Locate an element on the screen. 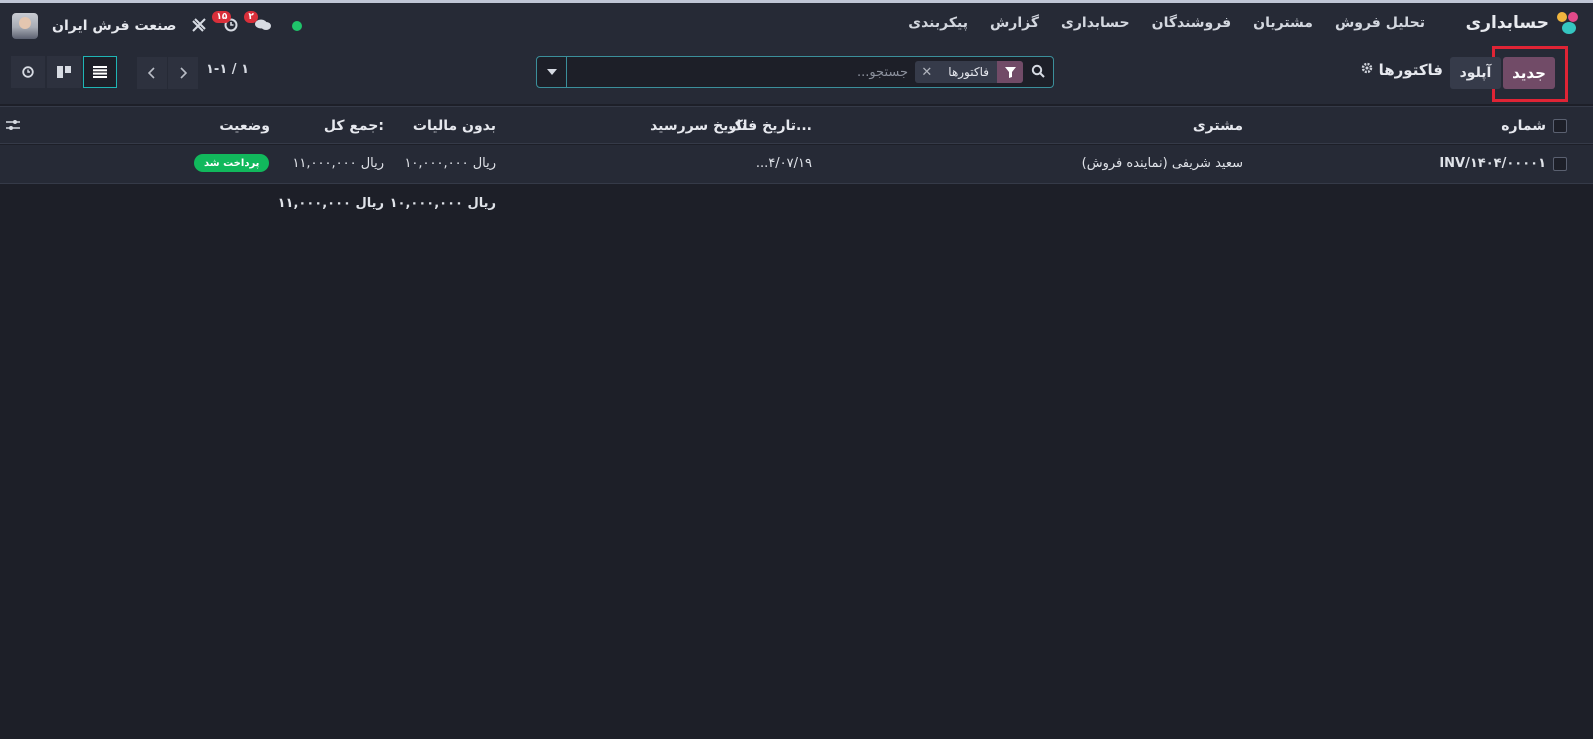  menu-configuration: پیکربندی is located at coordinates (938, 23).